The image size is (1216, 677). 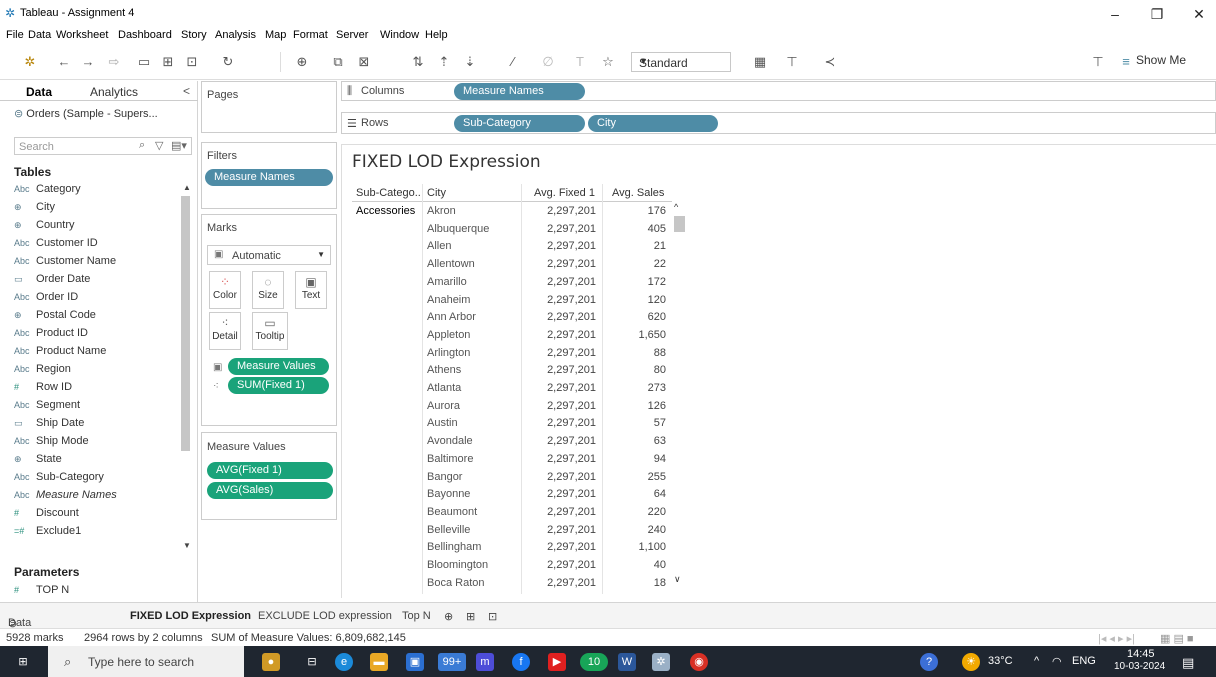 What do you see at coordinates (364, 62) in the screenshot?
I see `clear-sheet-icon: ⊠` at bounding box center [364, 62].